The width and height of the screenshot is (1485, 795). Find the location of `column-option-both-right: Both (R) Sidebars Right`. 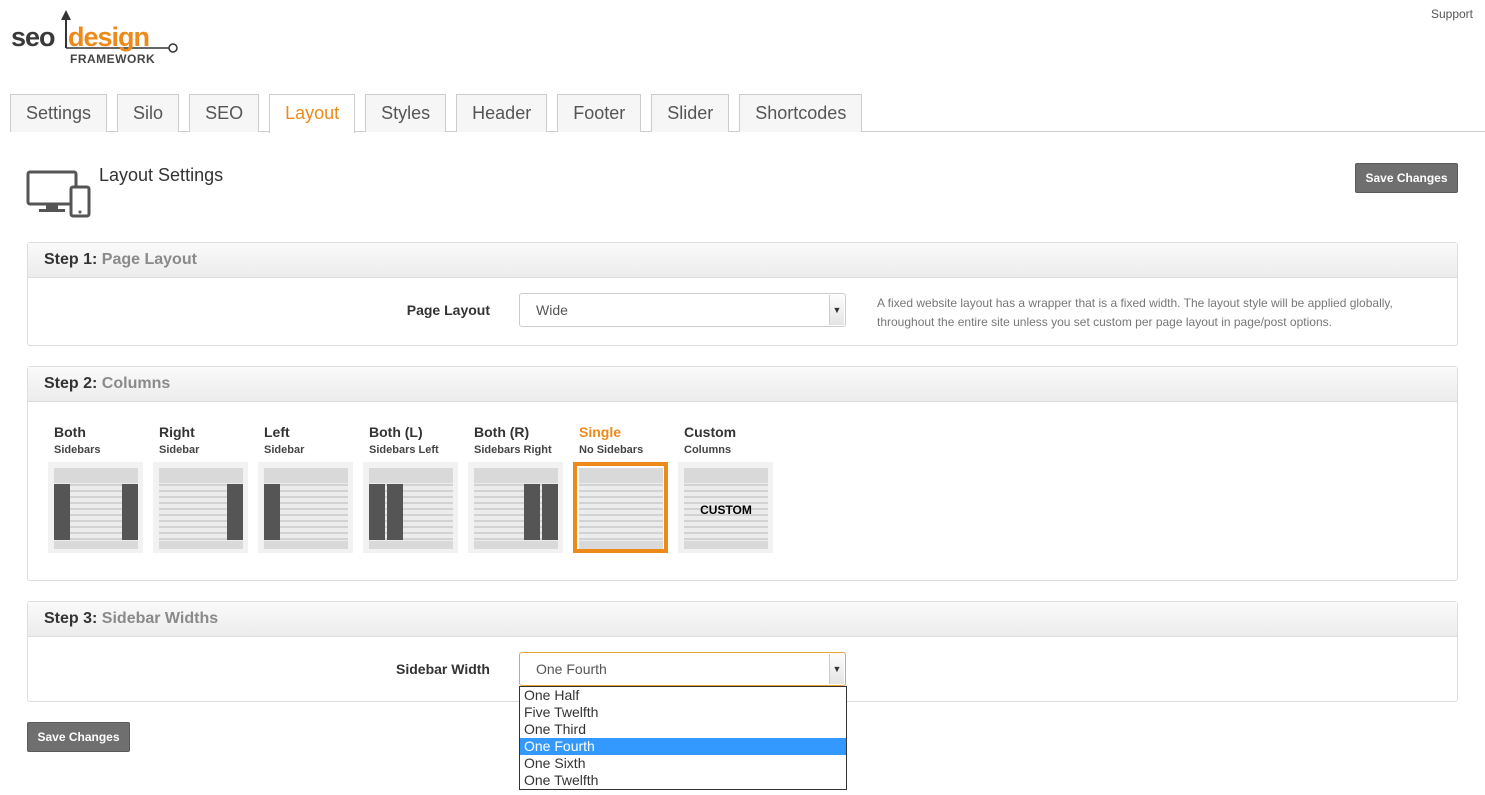

column-option-both-right: Both (R) Sidebars Right is located at coordinates (515, 488).